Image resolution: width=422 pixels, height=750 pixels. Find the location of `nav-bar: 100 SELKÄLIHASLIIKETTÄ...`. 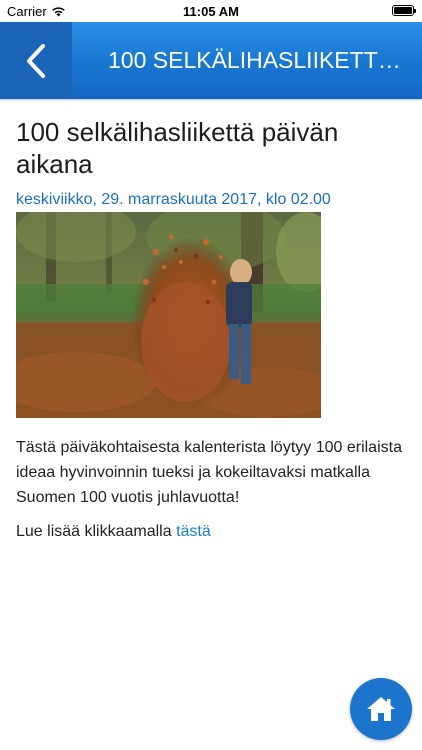

nav-bar: 100 SELKÄLIHASLIIKETTÄ... is located at coordinates (211, 60).